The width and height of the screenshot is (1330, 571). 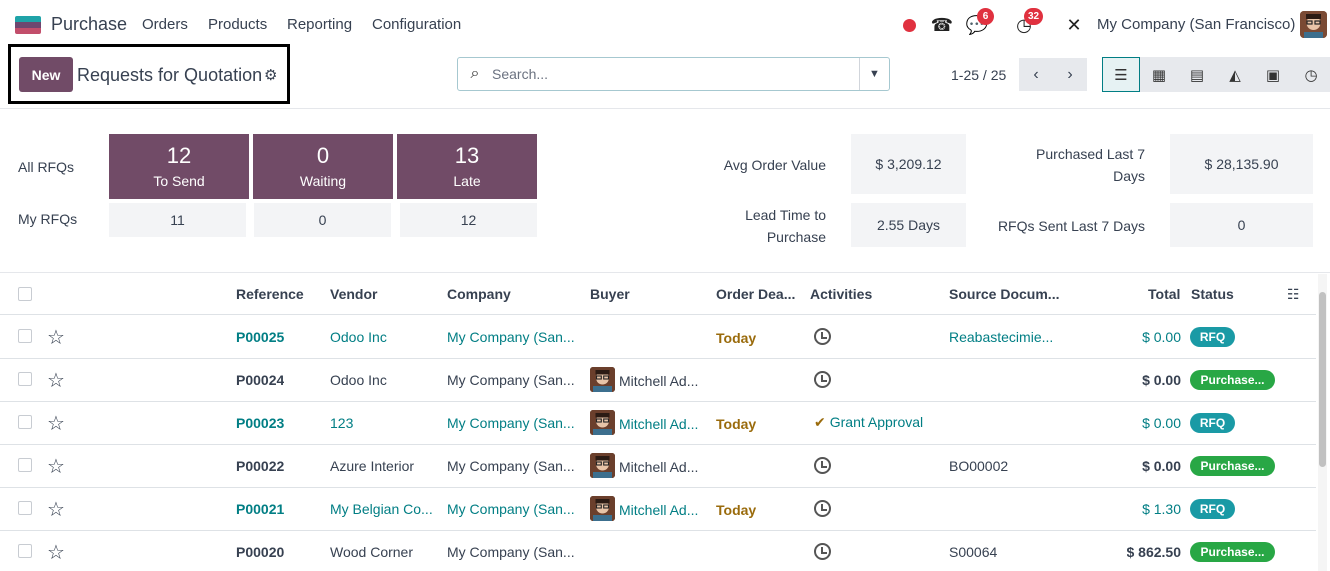 What do you see at coordinates (177, 220) in the screenshot?
I see `my-to-send: 11` at bounding box center [177, 220].